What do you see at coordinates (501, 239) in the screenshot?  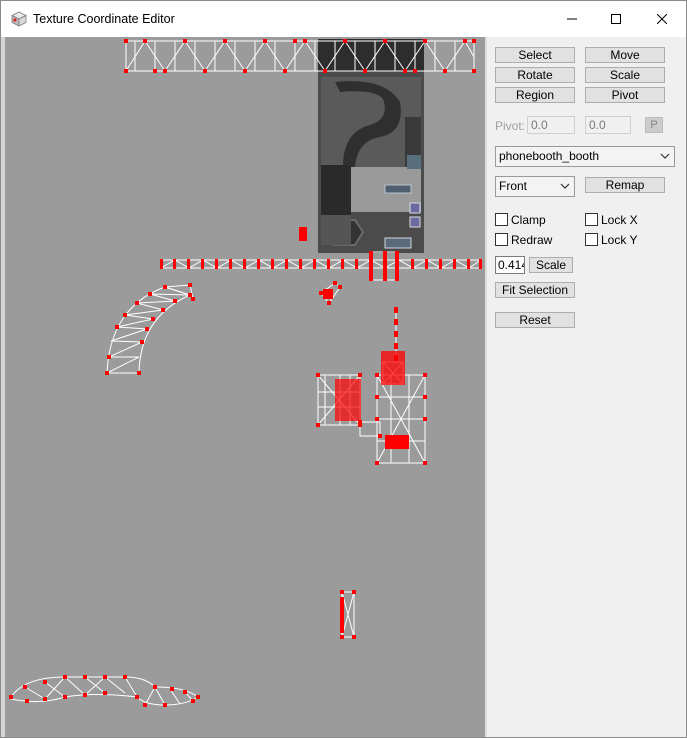 I see `redraw-checkbox` at bounding box center [501, 239].